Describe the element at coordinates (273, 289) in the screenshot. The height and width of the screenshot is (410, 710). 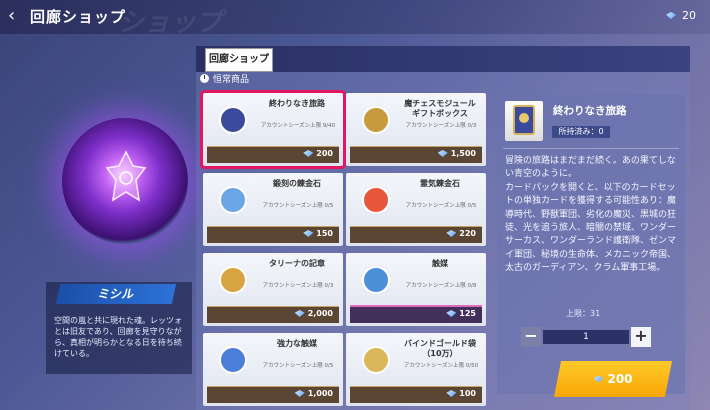
I see `shop-item-card: タリーナの記章 アカウントシーズン上限 0/3 2,000` at that location.